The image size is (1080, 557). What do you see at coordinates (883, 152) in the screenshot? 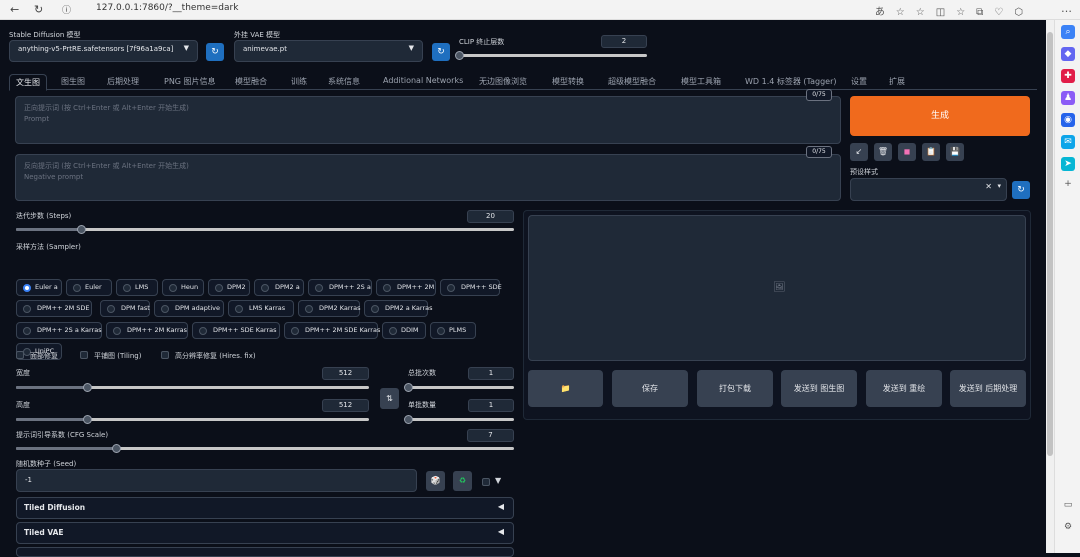
I see `clear-prompt-button: 🗑` at bounding box center [883, 152].